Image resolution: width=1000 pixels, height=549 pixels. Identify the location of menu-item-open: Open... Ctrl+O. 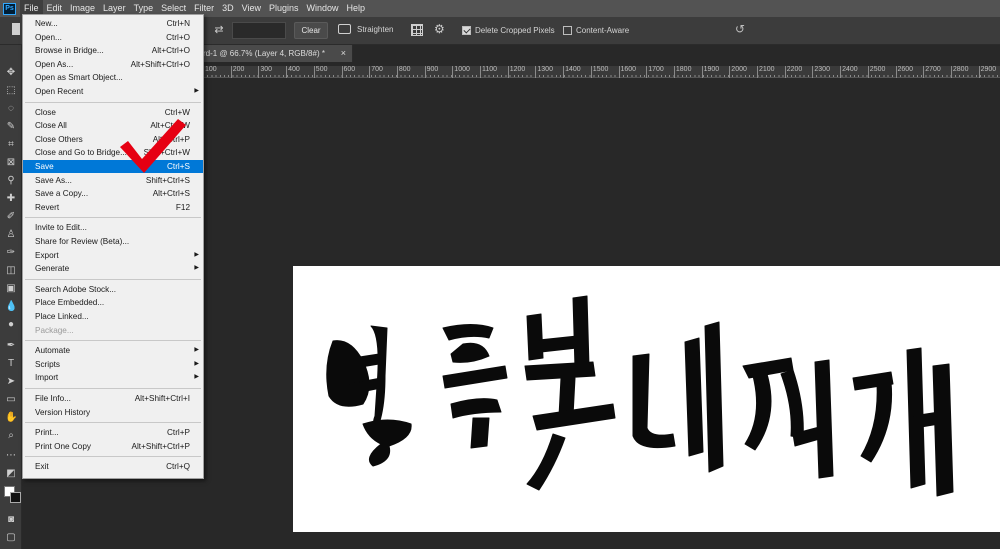
(113, 37).